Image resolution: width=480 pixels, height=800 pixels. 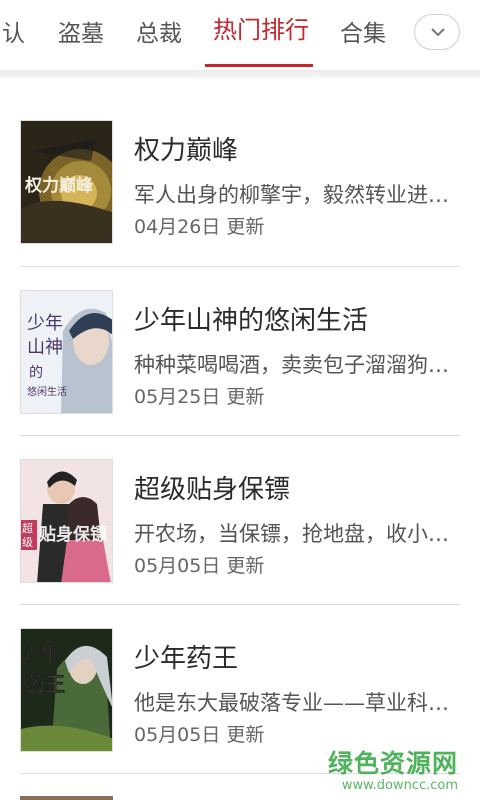 What do you see at coordinates (259, 65) in the screenshot?
I see `active-tab-indicator` at bounding box center [259, 65].